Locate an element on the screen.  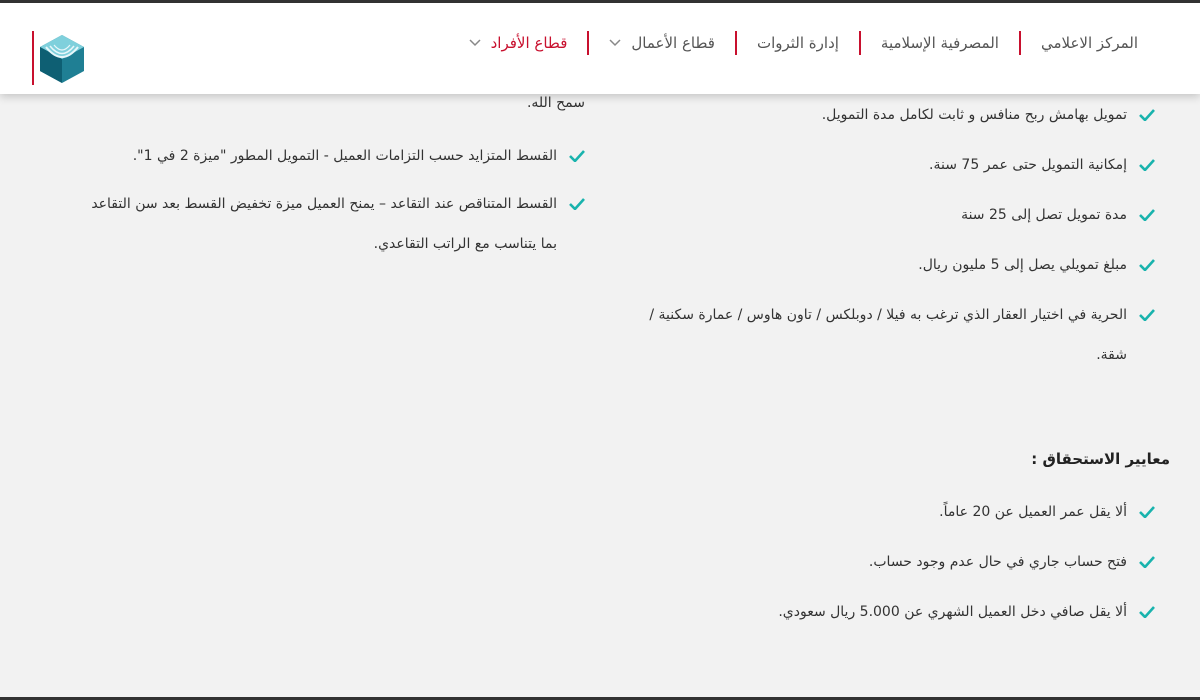
bank-logo is located at coordinates (62, 58).